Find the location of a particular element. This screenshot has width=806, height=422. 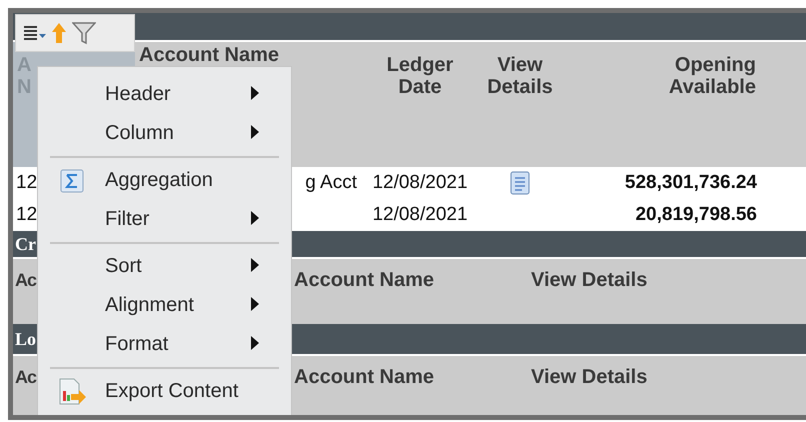

menu-item: Format is located at coordinates (178, 344).